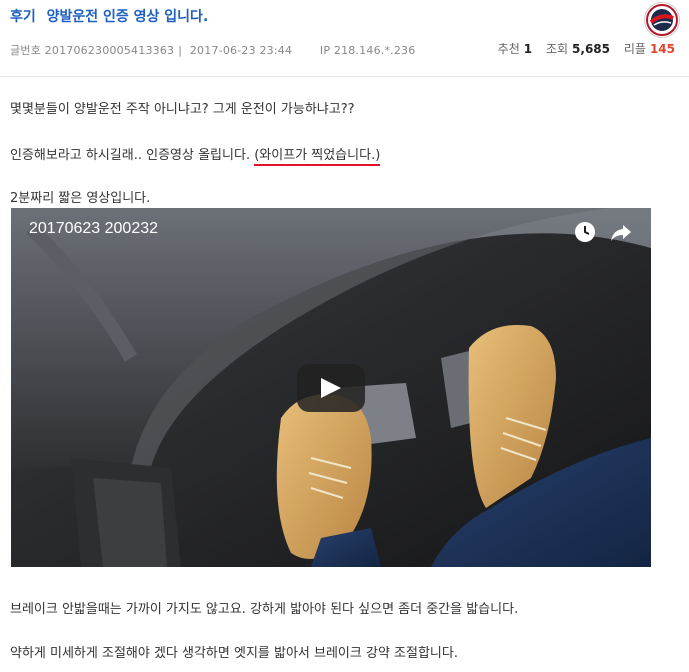 The width and height of the screenshot is (689, 672). Describe the element at coordinates (241, 50) in the screenshot. I see `post-datetime: 2017-06-23 23:44` at that location.